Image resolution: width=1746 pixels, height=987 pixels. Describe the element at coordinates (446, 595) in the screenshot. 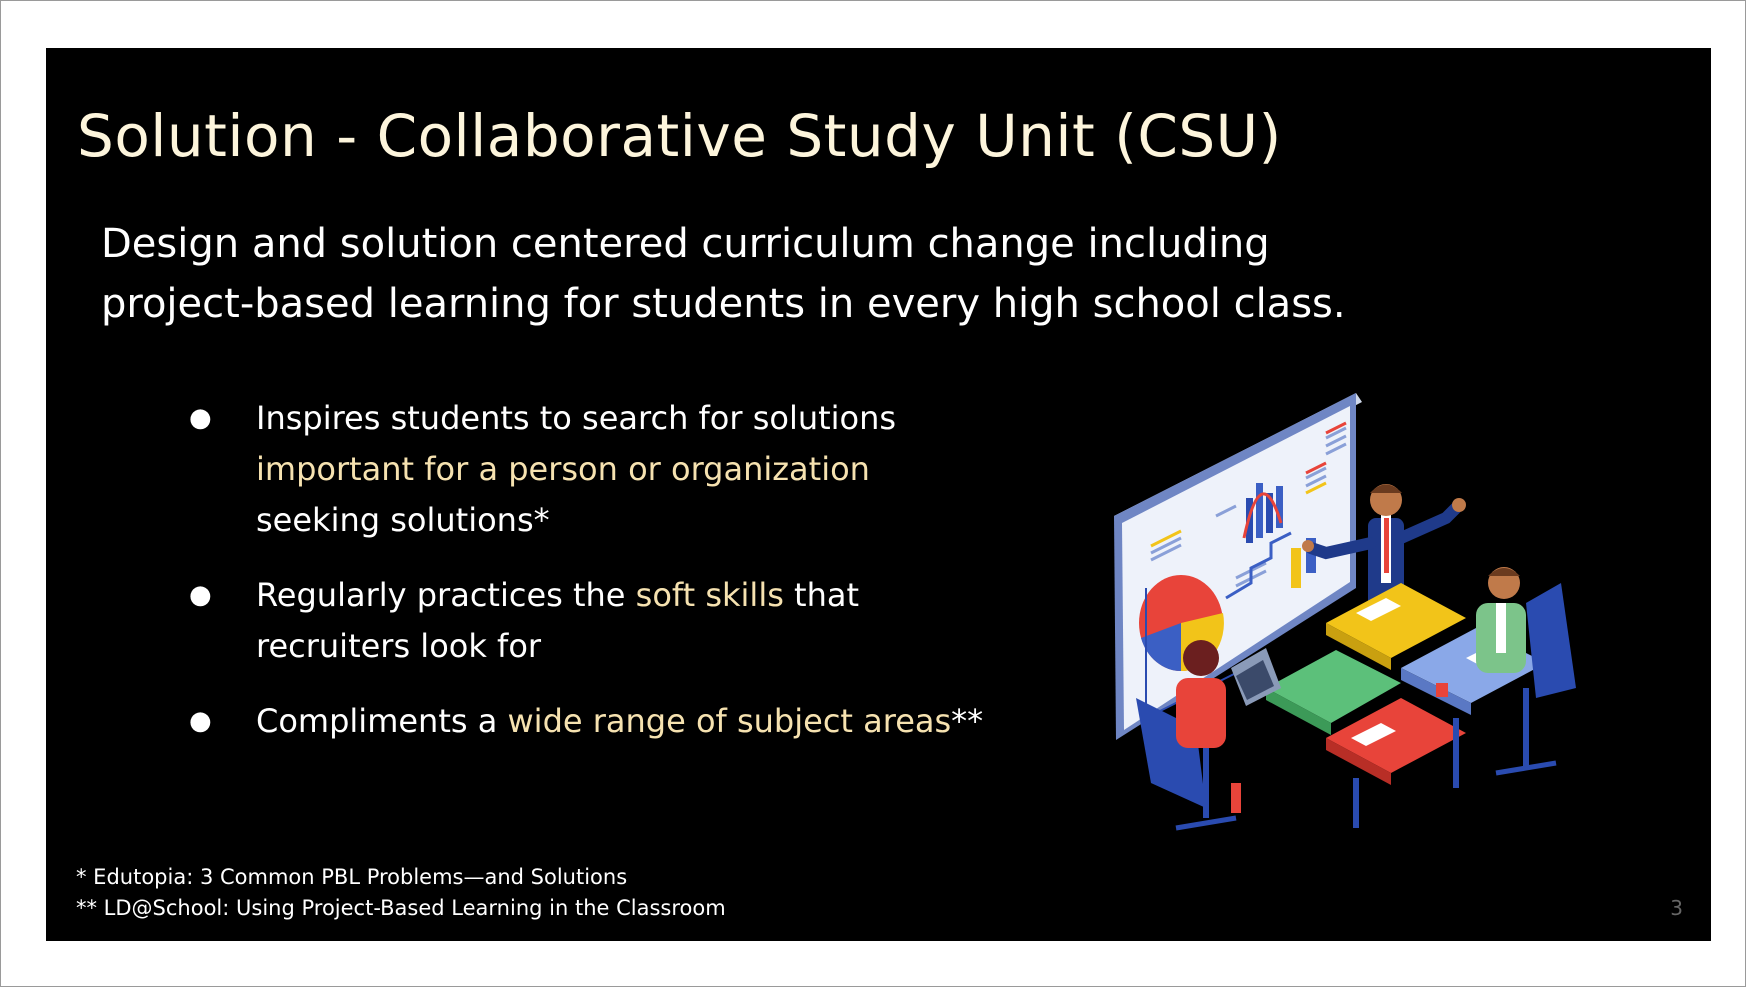

I see `bullet-text: Regularly practices the` at that location.